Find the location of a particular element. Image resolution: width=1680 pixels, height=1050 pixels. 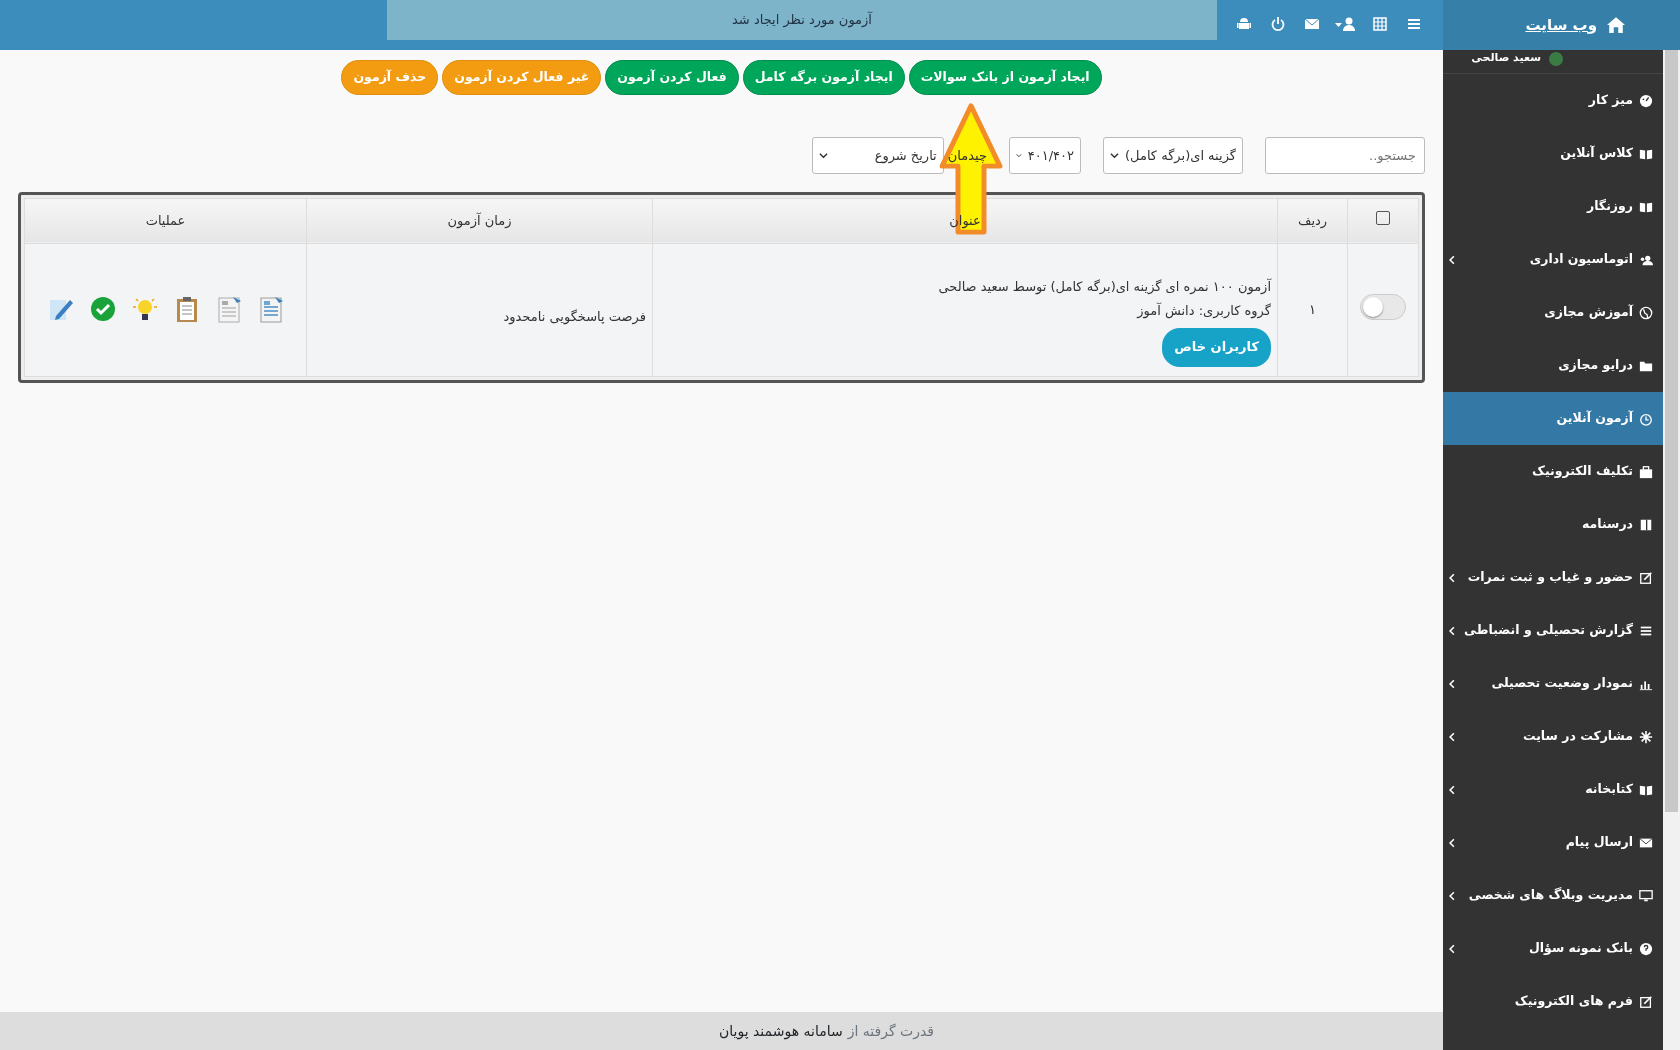

home-icon is located at coordinates (1616, 25).